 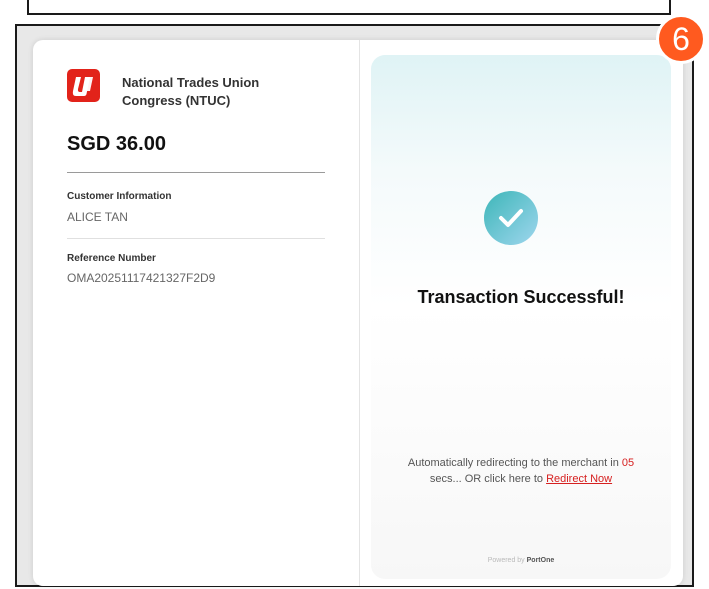 I want to click on checkmark-circle-icon, so click(x=511, y=218).